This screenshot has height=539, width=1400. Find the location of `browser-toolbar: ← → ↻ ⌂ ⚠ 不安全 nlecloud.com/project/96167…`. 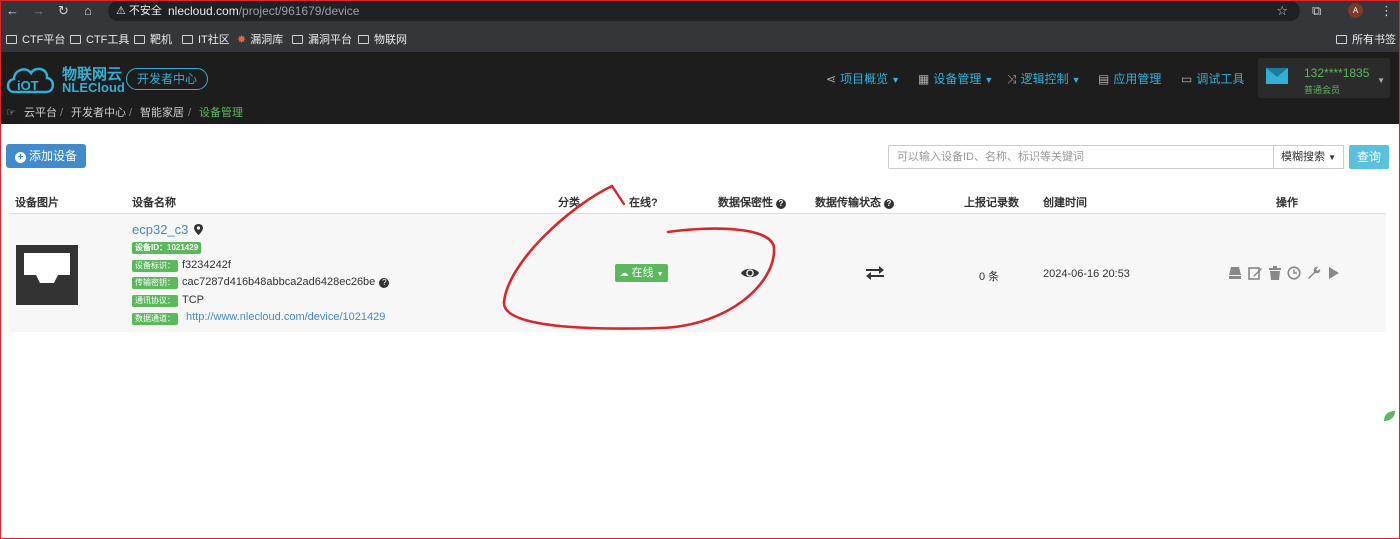

browser-toolbar: ← → ↻ ⌂ ⚠ 不安全 nlecloud.com/project/96167… is located at coordinates (700, 11).